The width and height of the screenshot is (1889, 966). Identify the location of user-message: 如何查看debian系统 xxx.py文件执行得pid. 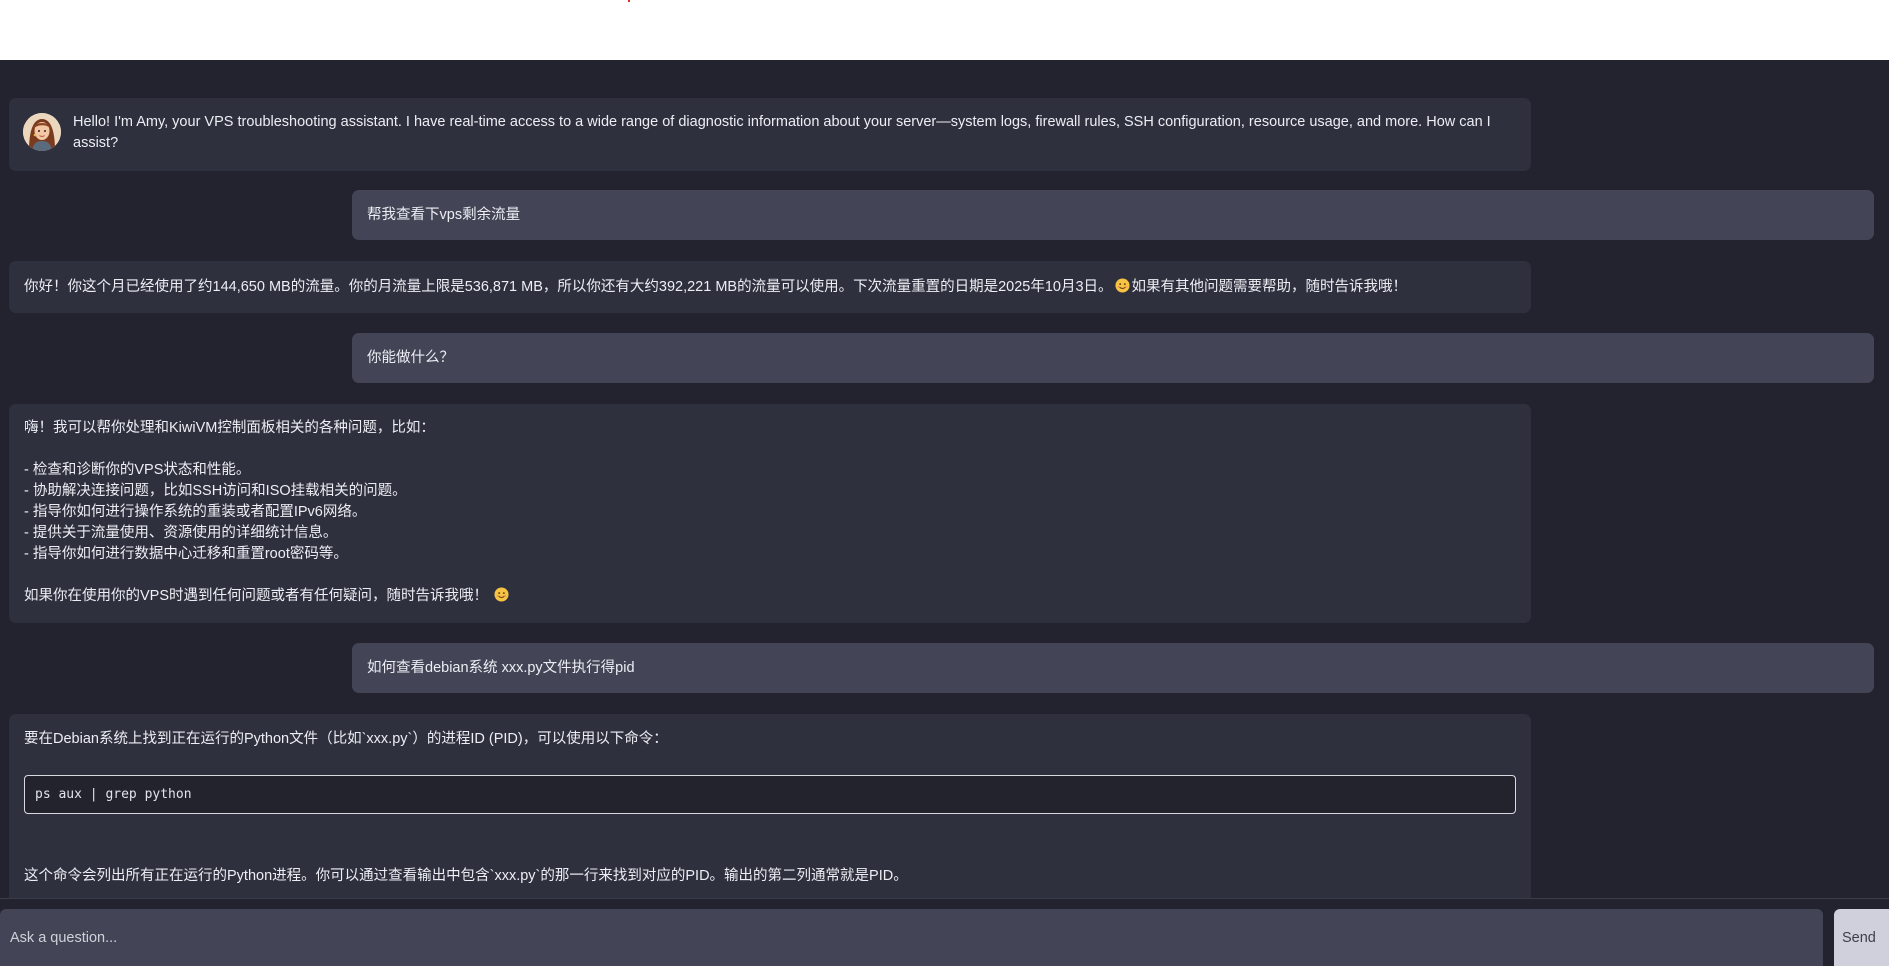
(1113, 668).